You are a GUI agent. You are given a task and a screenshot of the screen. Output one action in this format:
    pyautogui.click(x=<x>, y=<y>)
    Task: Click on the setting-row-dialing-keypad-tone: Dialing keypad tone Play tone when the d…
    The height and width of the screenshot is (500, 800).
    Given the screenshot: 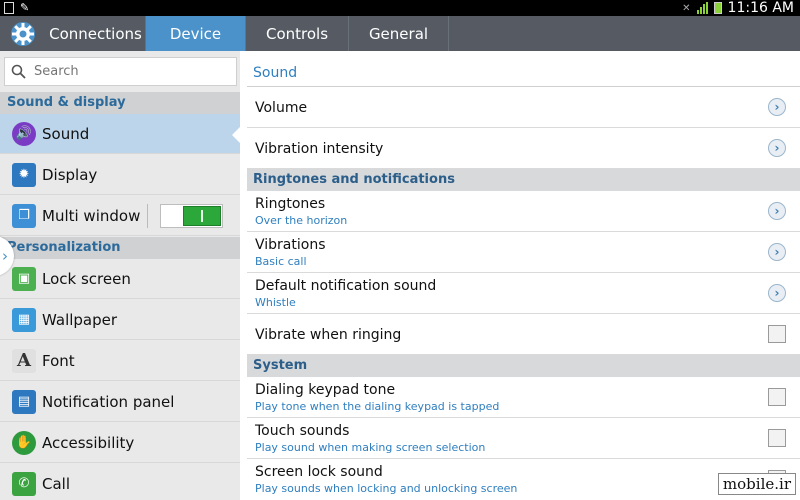 What is the action you would take?
    pyautogui.click(x=523, y=397)
    